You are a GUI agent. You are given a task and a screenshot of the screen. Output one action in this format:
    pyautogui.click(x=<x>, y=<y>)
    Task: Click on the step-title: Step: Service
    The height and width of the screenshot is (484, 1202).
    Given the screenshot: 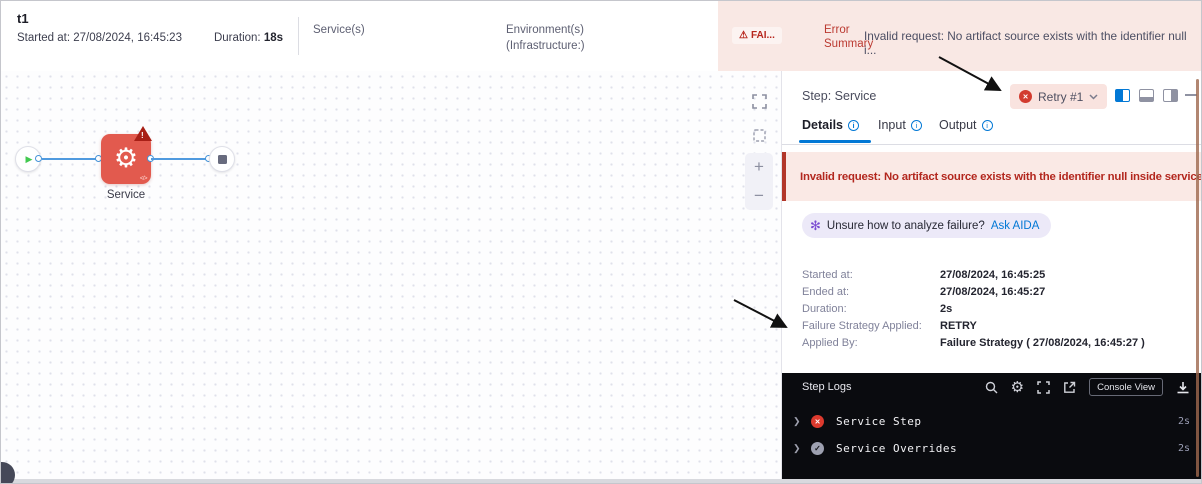 What is the action you would take?
    pyautogui.click(x=839, y=96)
    